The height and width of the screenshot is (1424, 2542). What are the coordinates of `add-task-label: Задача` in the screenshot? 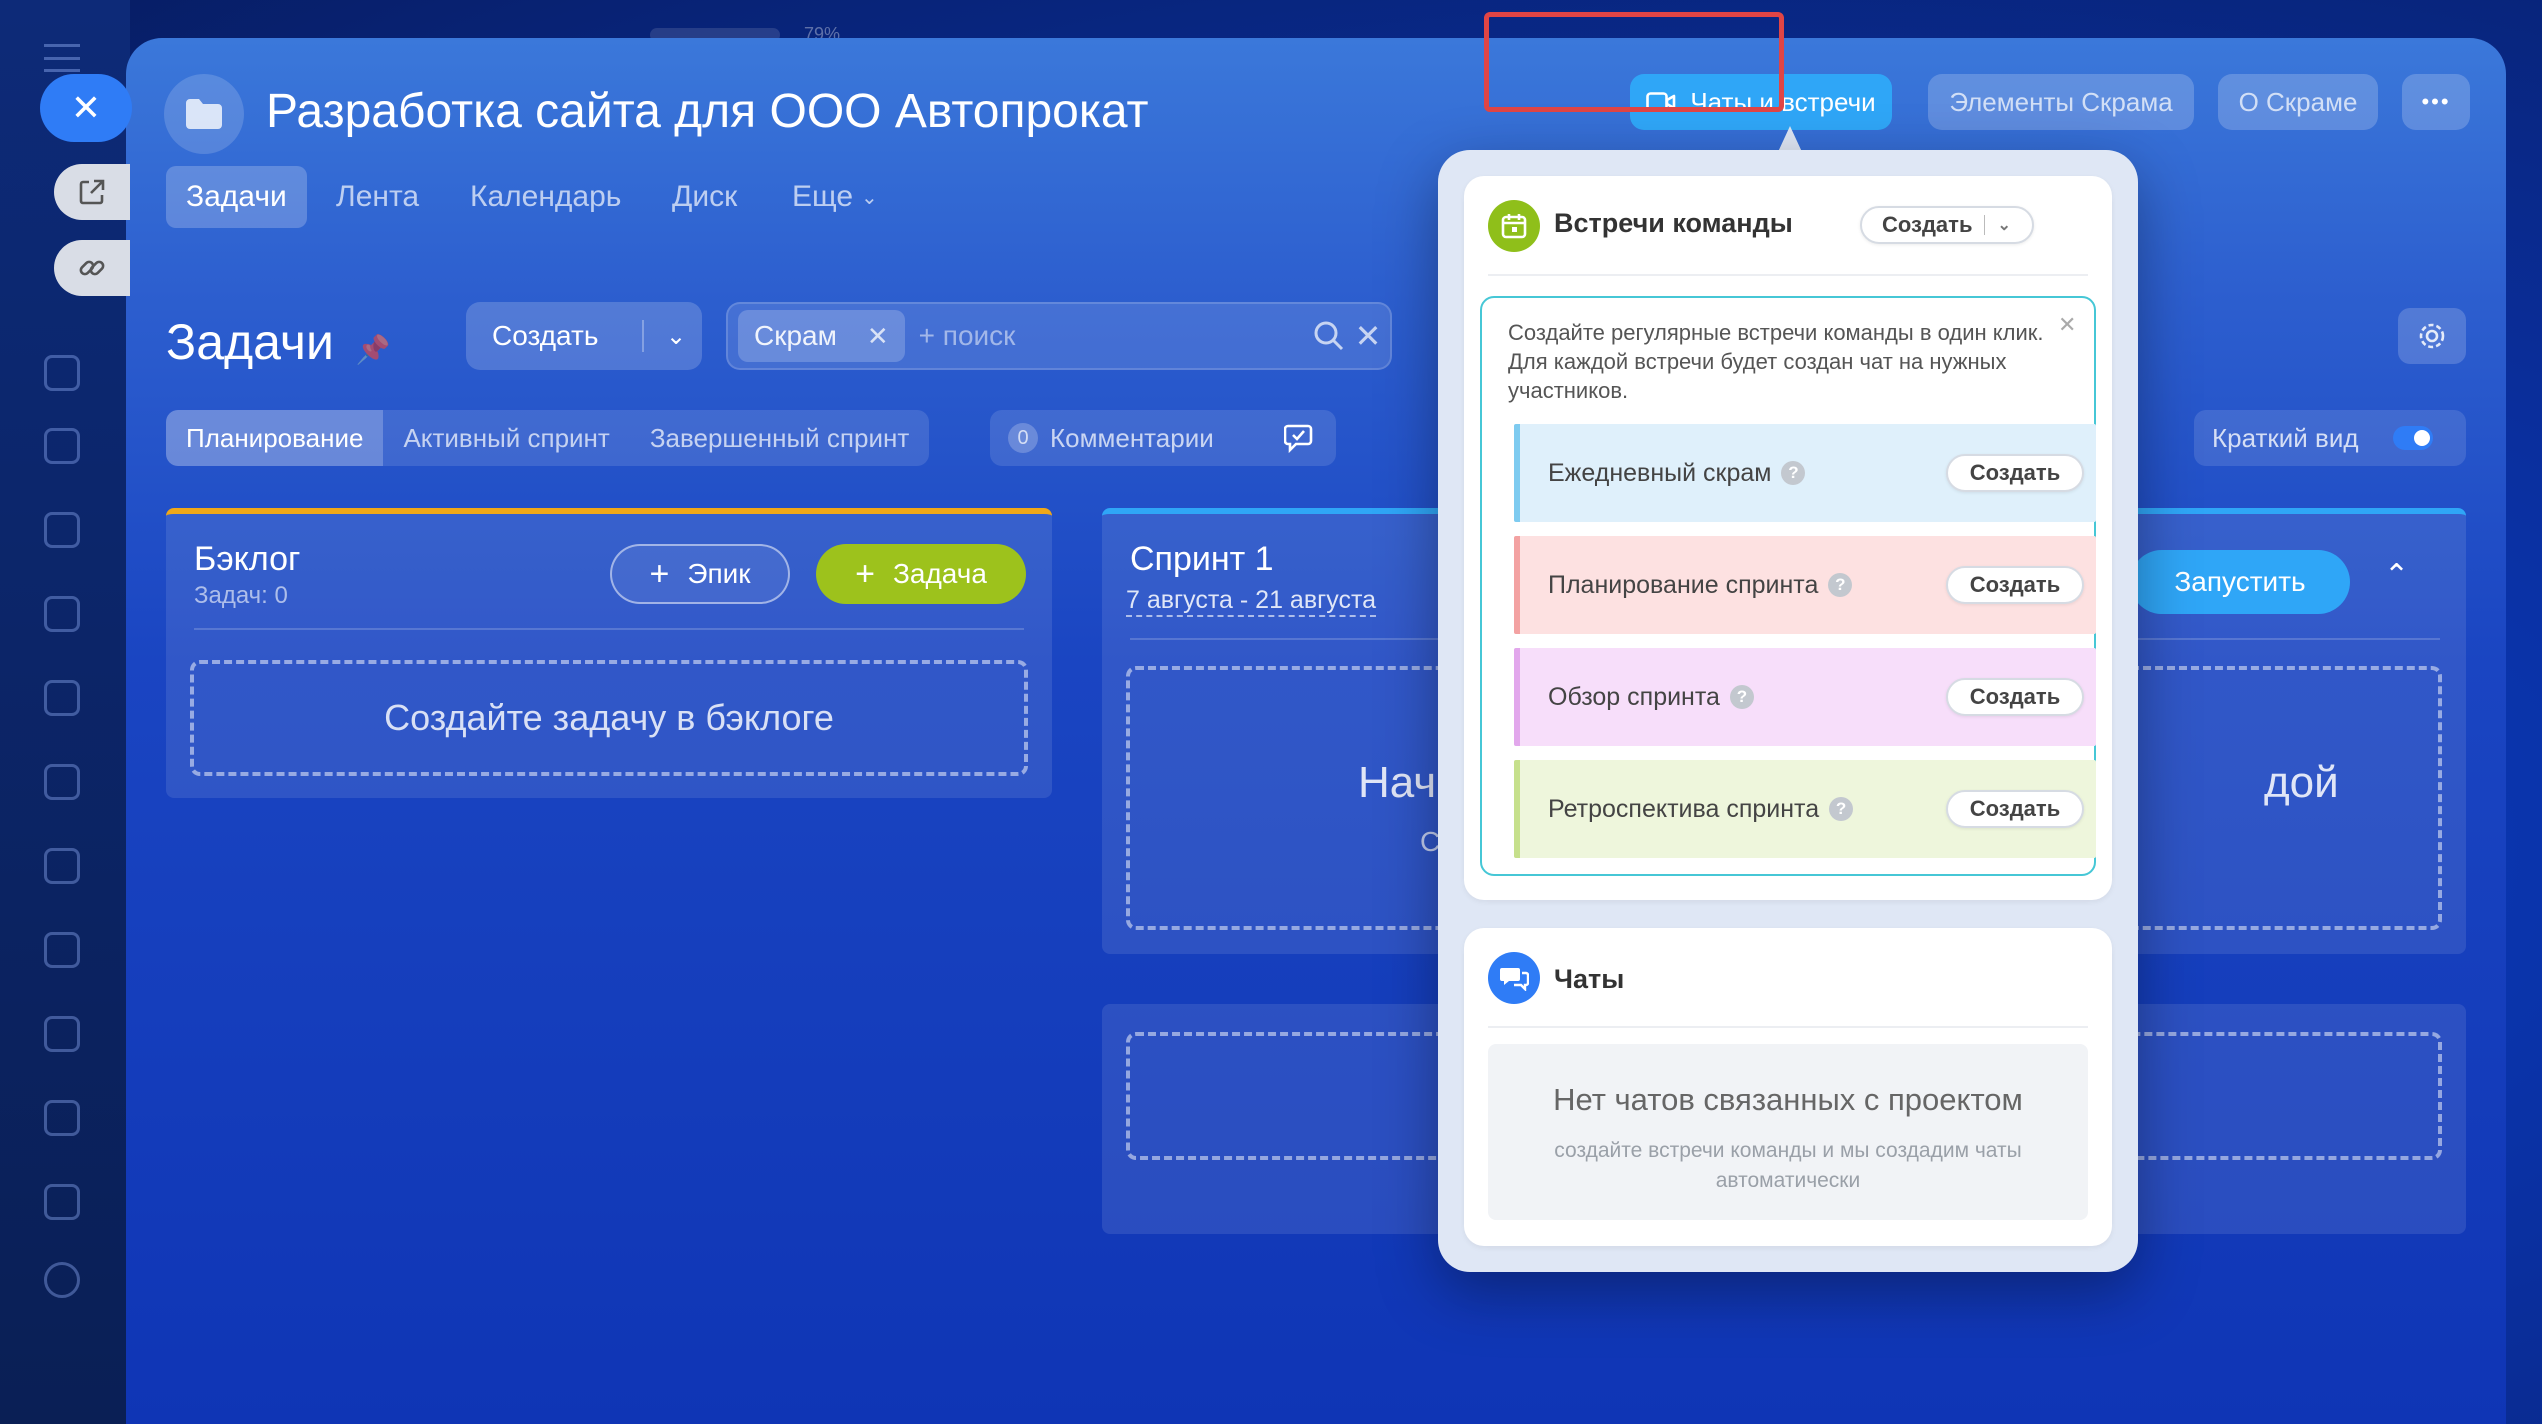 It's located at (939, 573).